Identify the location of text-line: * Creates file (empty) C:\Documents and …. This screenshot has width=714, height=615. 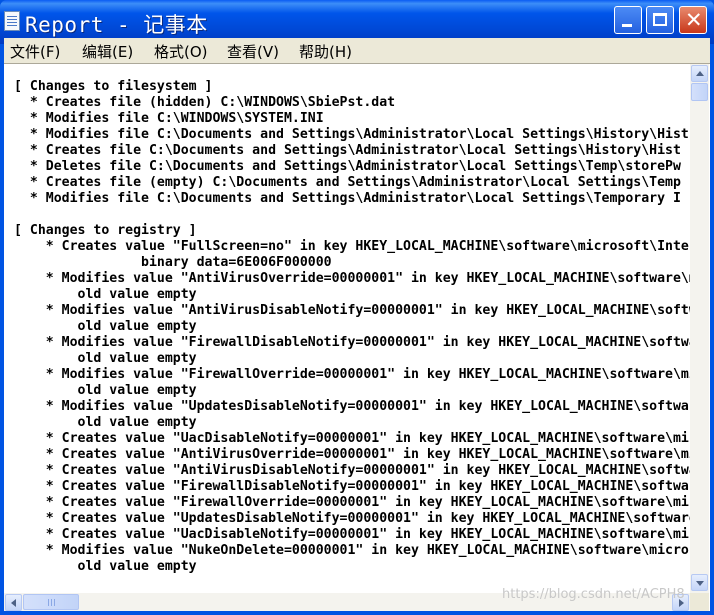
(347, 182).